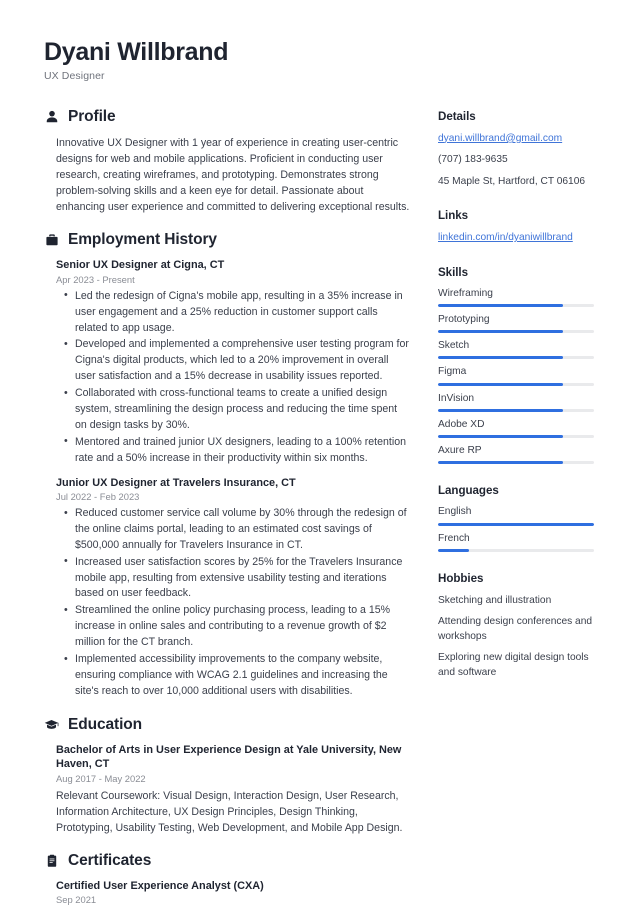  What do you see at coordinates (140, 265) in the screenshot?
I see `employment-entry-title: Senior UX Designer at Cigna, CT` at bounding box center [140, 265].